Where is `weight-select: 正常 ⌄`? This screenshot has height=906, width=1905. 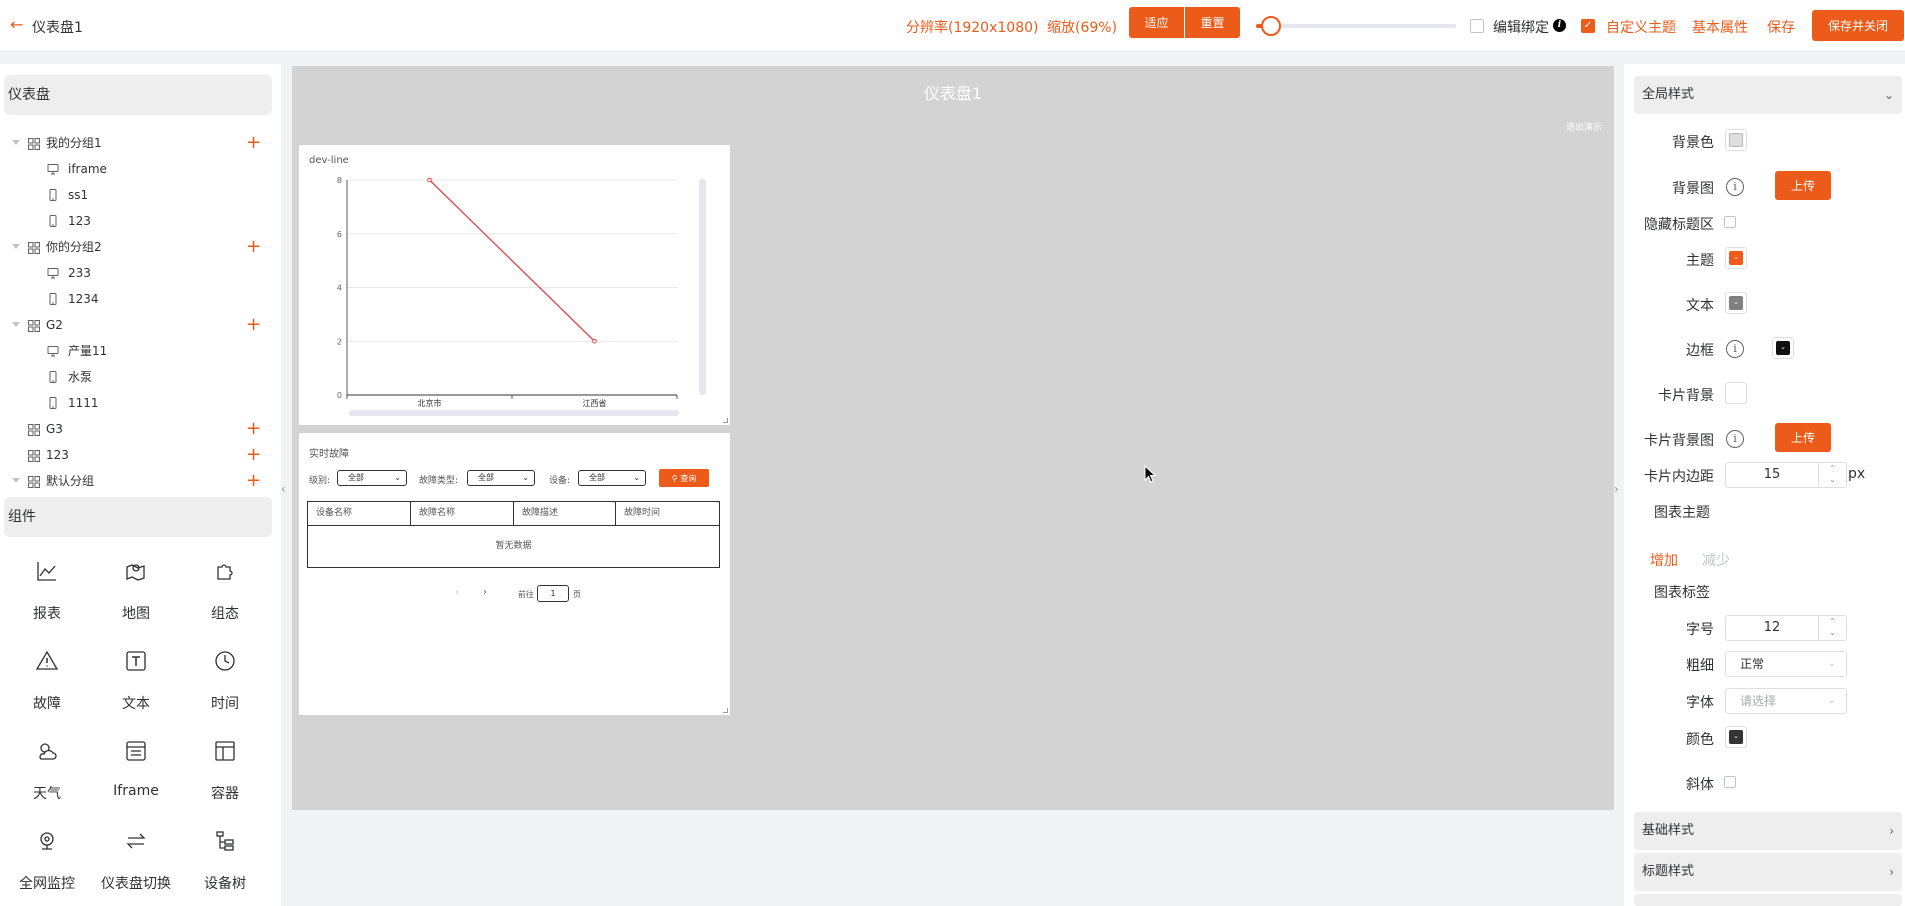
weight-select: 正常 ⌄ is located at coordinates (1786, 664).